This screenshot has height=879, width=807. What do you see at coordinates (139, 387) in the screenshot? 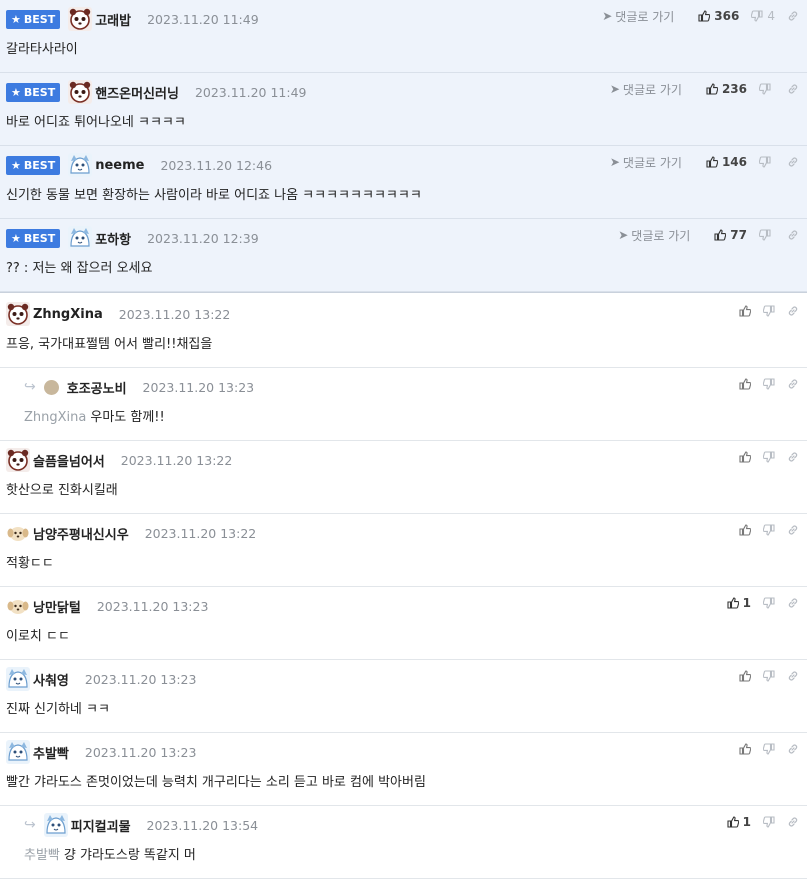
I see `comment-header: ↪ 호조공노비 2023.11.20 13:23` at bounding box center [139, 387].